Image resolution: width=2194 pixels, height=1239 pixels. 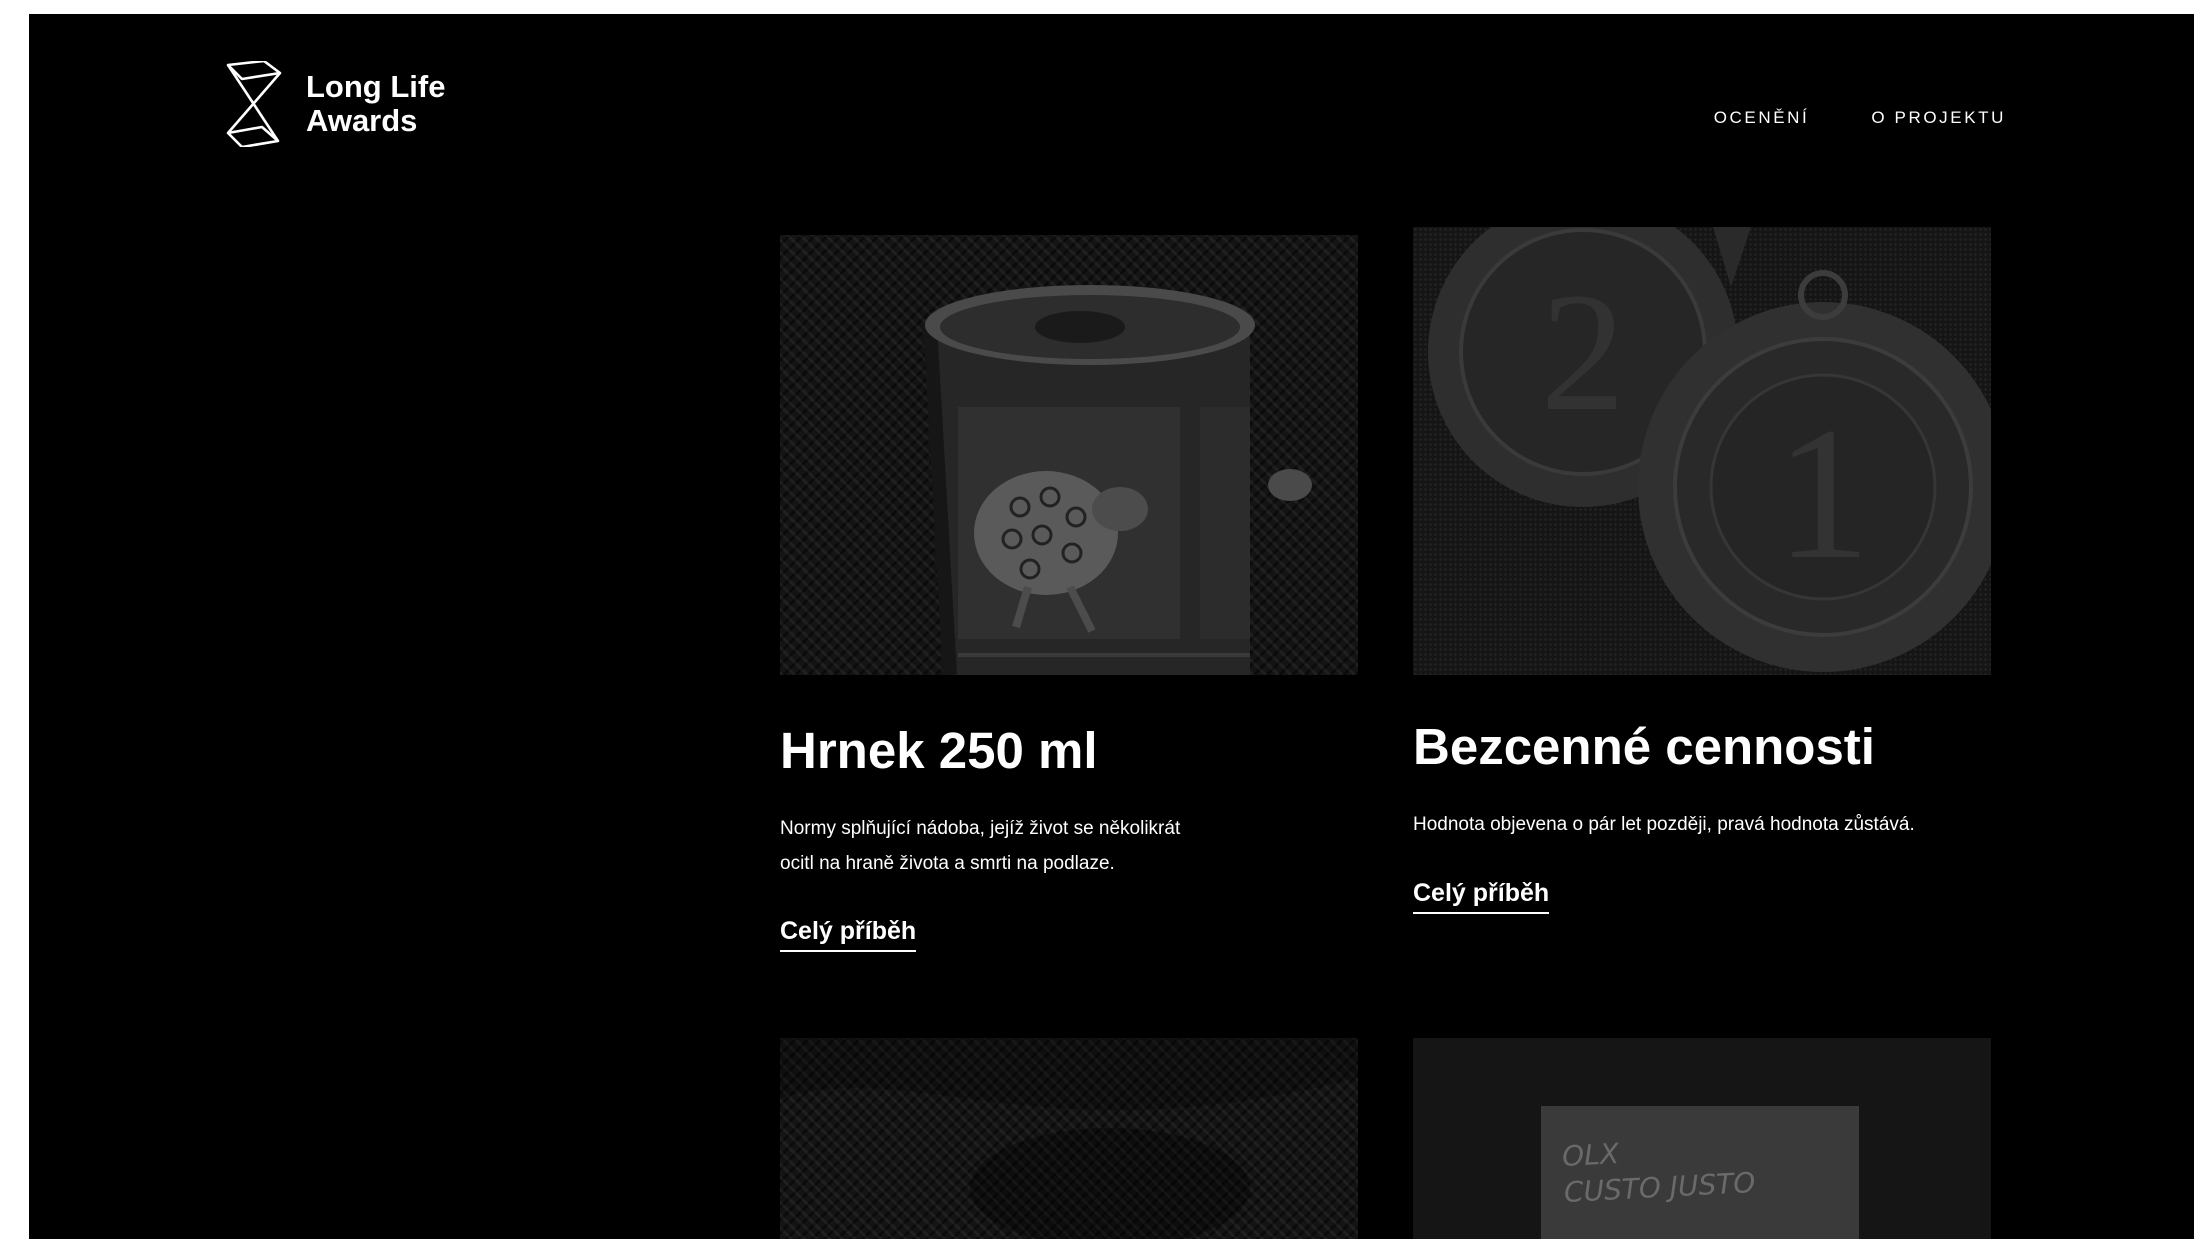 What do you see at coordinates (1583, 352) in the screenshot?
I see `medal-number-2: 2` at bounding box center [1583, 352].